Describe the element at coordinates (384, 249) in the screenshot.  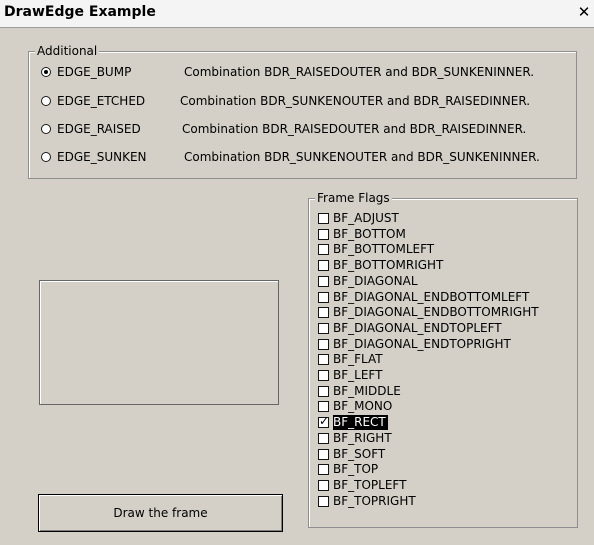
I see `flag-label: BF_BOTTOMLEFT` at that location.